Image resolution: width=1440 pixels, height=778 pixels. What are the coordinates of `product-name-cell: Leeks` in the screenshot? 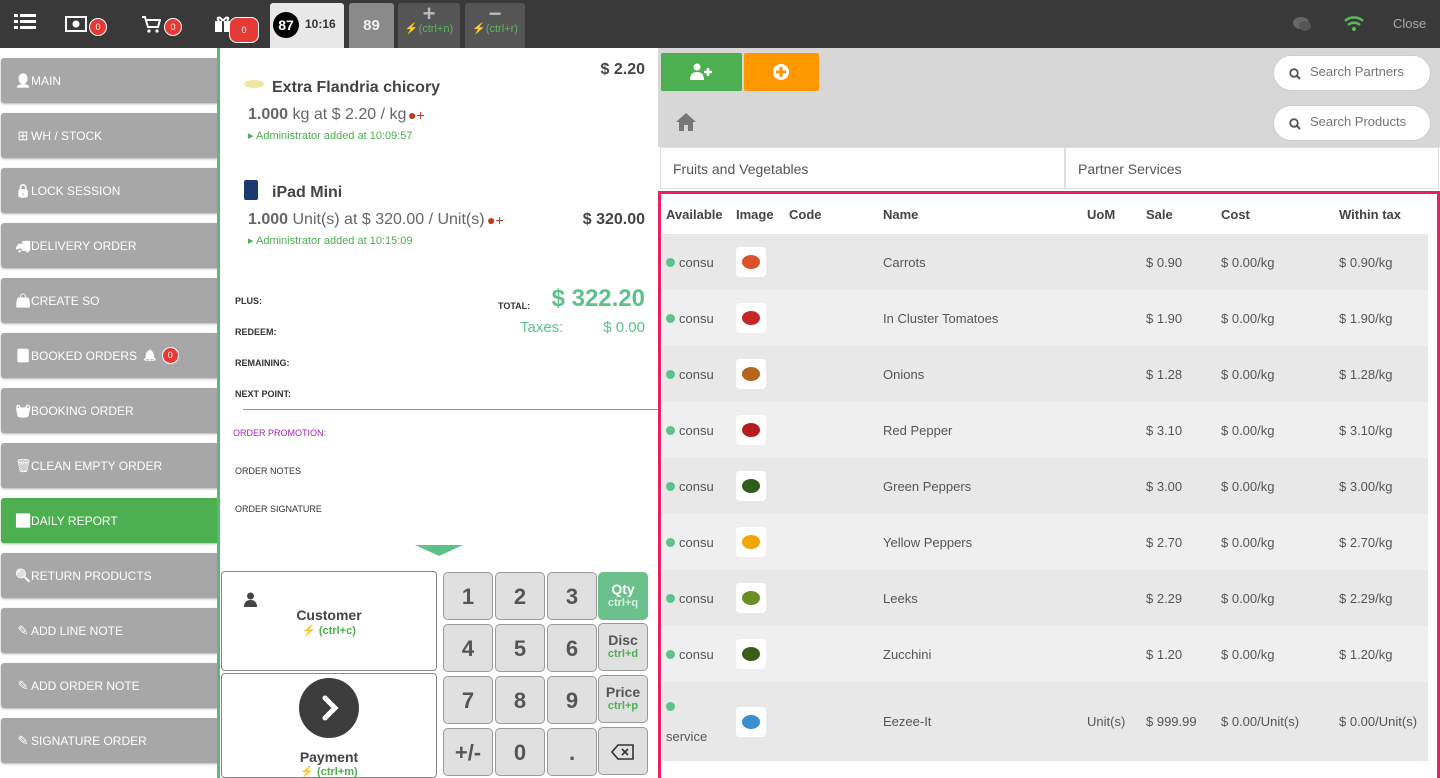 It's located at (981, 598).